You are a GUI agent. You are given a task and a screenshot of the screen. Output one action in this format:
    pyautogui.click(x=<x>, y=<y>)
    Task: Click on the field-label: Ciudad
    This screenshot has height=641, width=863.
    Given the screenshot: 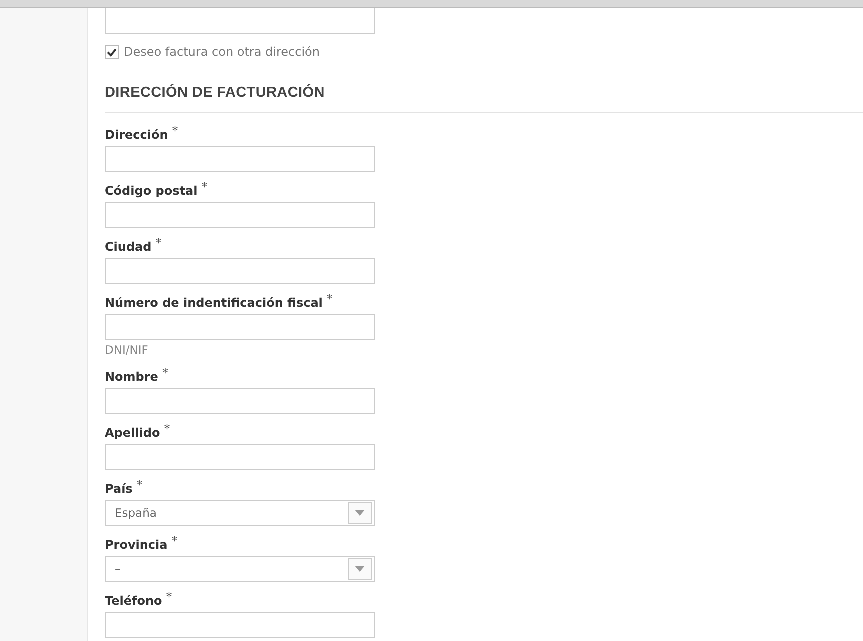 What is the action you would take?
    pyautogui.click(x=128, y=247)
    